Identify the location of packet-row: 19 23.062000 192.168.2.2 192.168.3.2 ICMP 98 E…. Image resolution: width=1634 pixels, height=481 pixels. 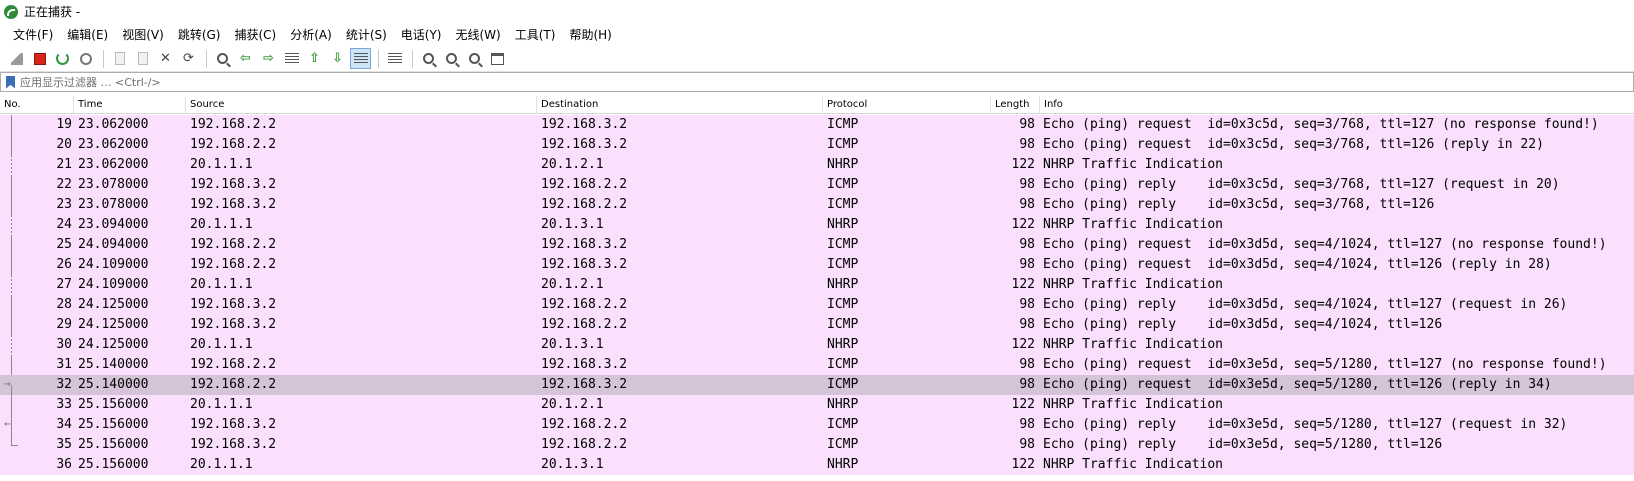
(817, 125).